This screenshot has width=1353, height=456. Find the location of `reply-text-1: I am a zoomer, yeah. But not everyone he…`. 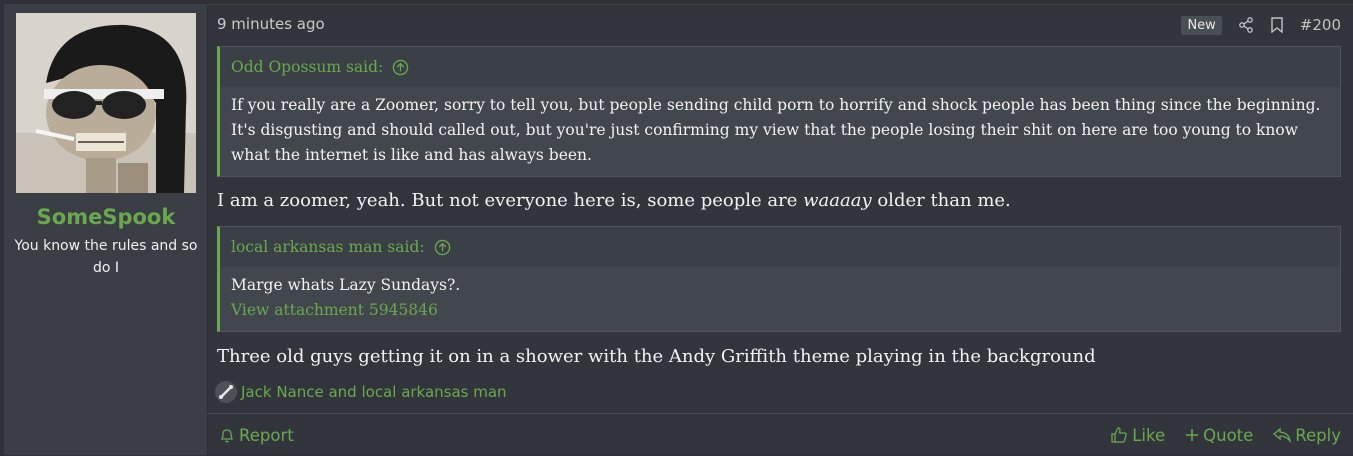

reply-text-1: I am a zoomer, yeah. But not everyone he… is located at coordinates (779, 200).